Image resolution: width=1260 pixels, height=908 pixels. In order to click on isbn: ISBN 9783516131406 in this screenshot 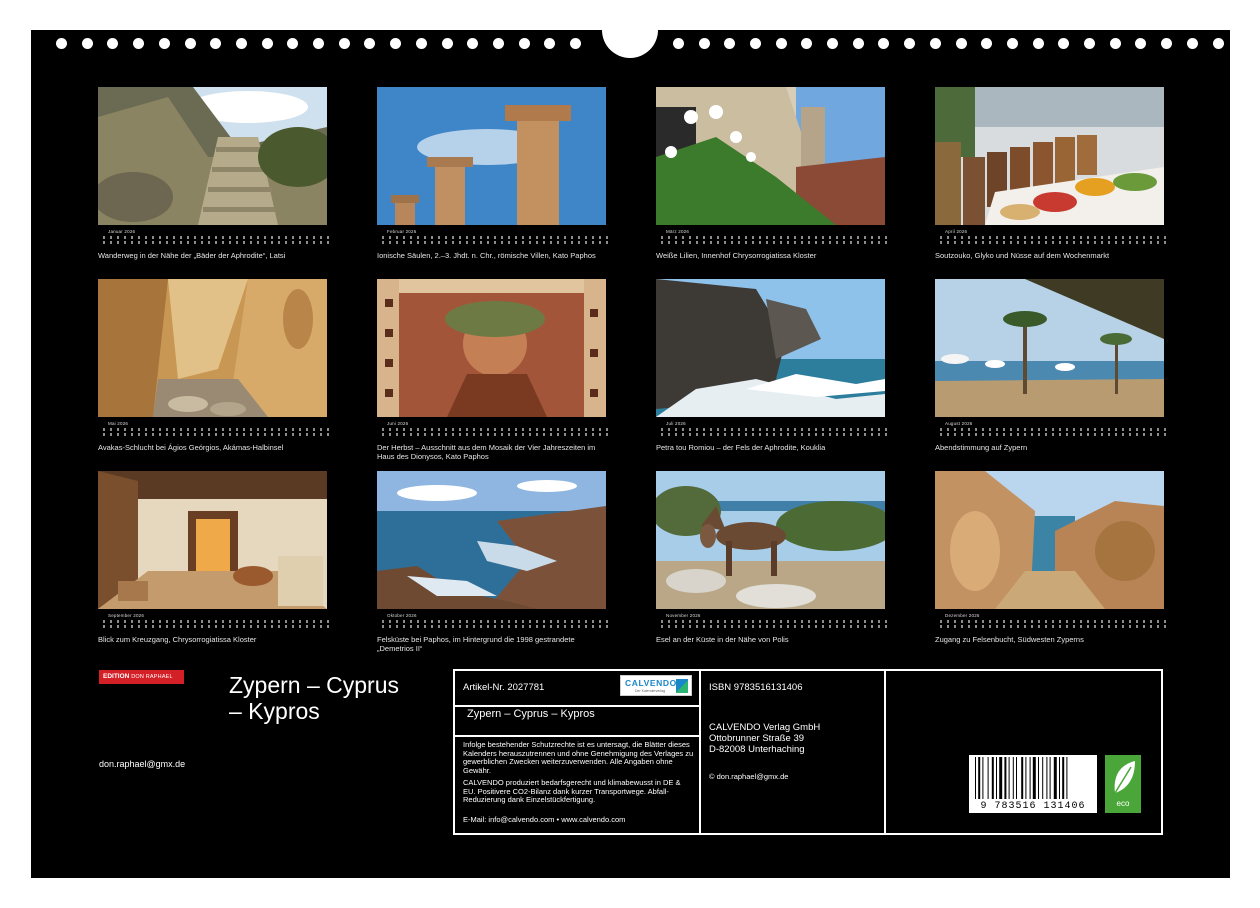, I will do `click(756, 687)`.